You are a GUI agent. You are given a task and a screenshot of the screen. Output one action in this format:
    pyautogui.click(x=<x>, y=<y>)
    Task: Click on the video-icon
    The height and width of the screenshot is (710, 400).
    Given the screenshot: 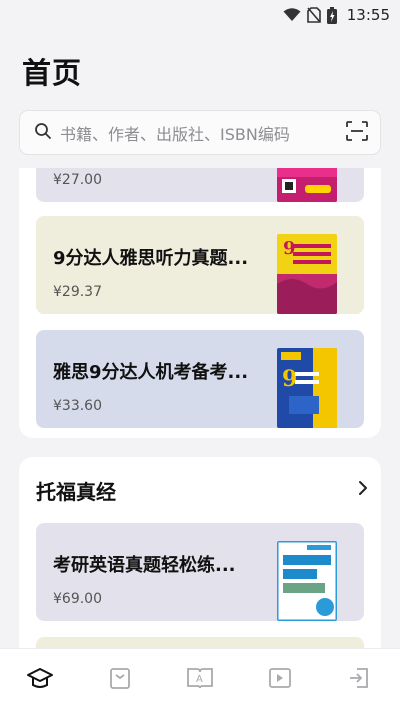 What is the action you would take?
    pyautogui.click(x=280, y=680)
    